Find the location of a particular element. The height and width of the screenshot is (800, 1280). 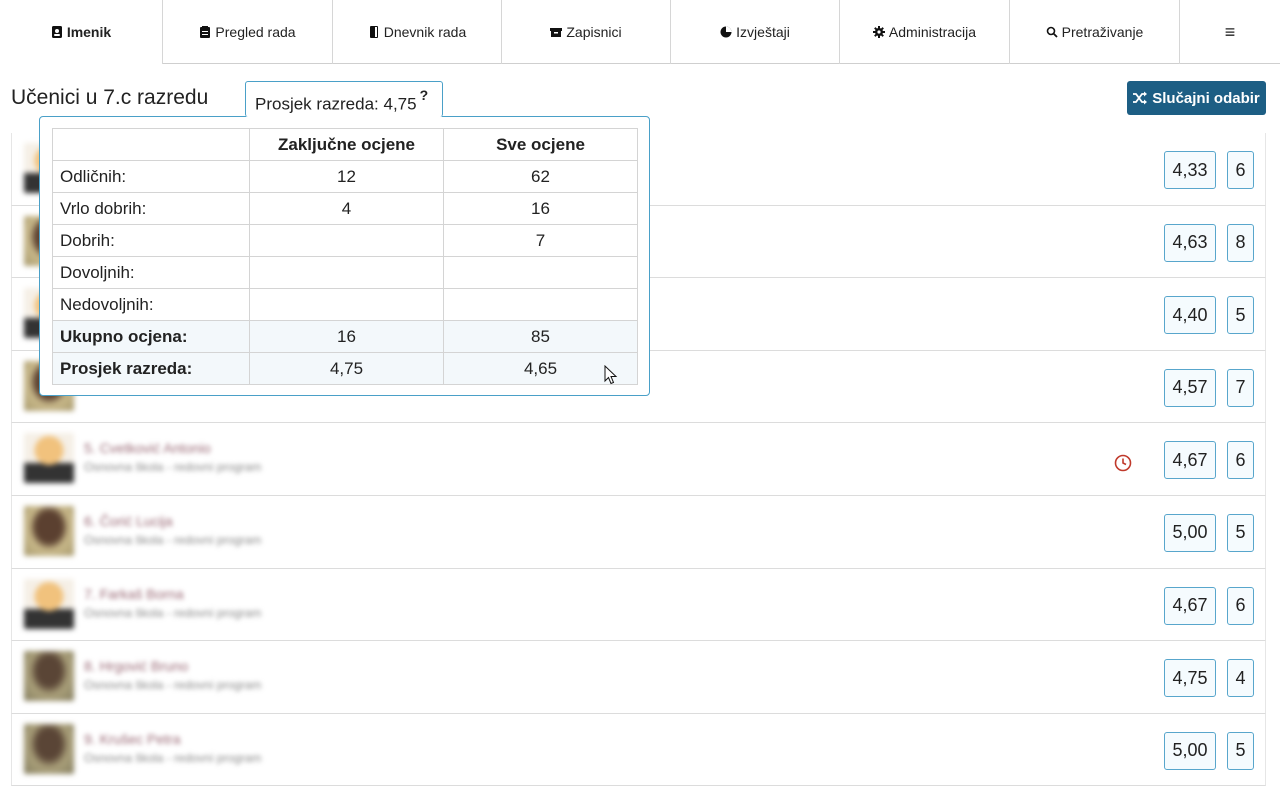

class-average-label: Prosjek razreda: 4,75 is located at coordinates (336, 104).